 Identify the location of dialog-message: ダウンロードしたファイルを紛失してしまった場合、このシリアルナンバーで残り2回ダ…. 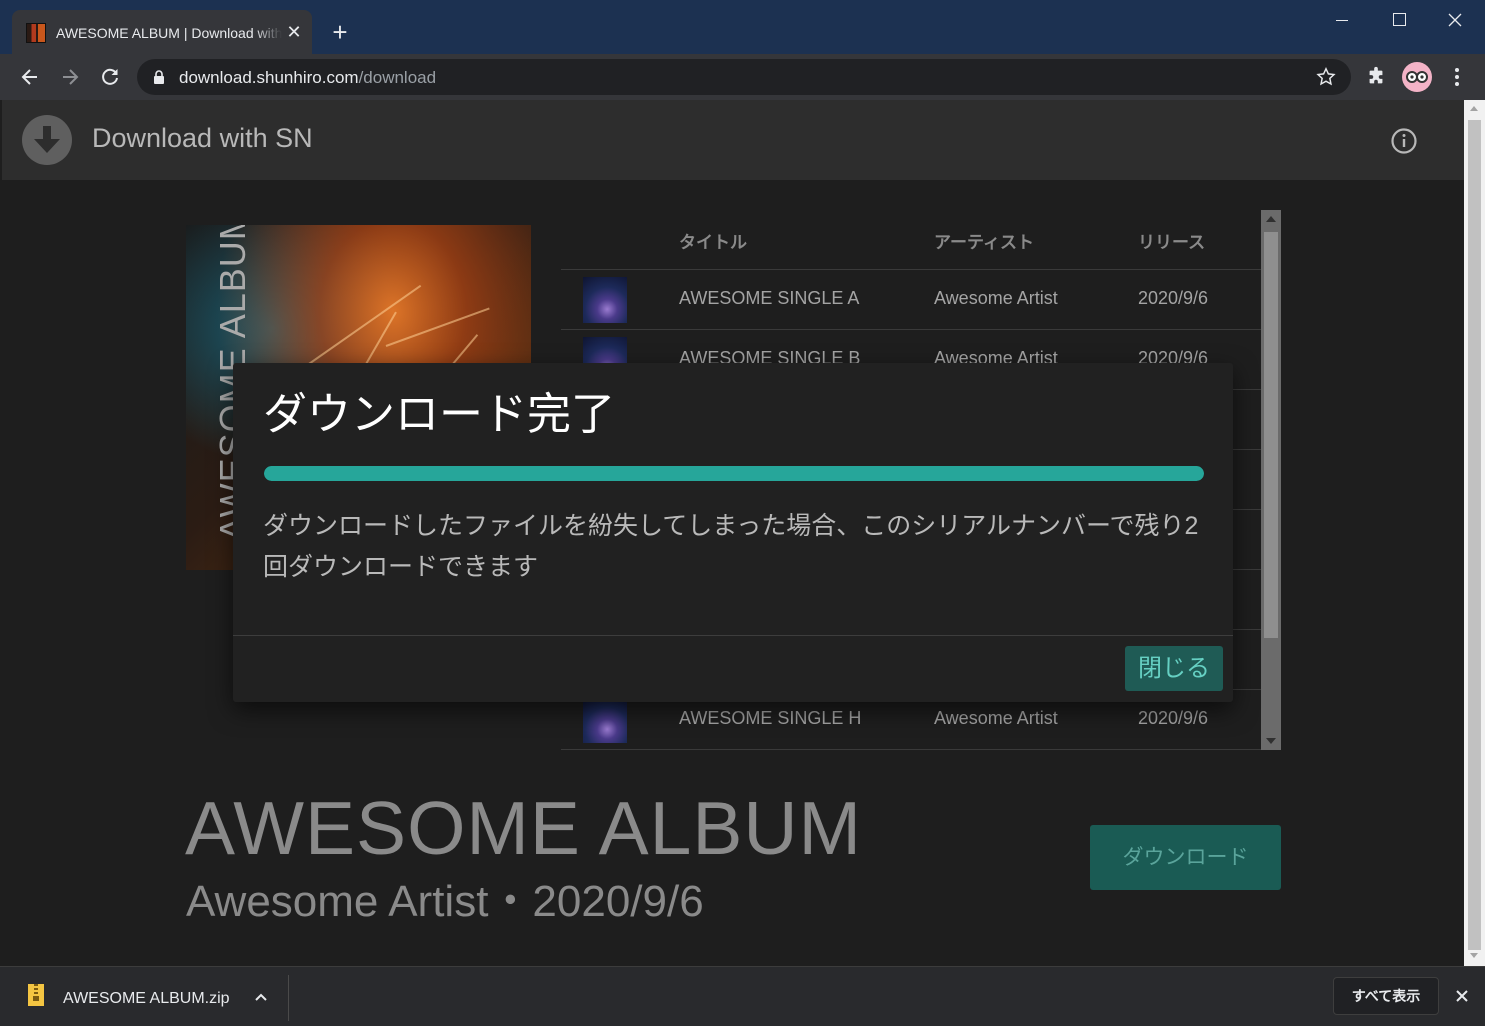
(731, 546).